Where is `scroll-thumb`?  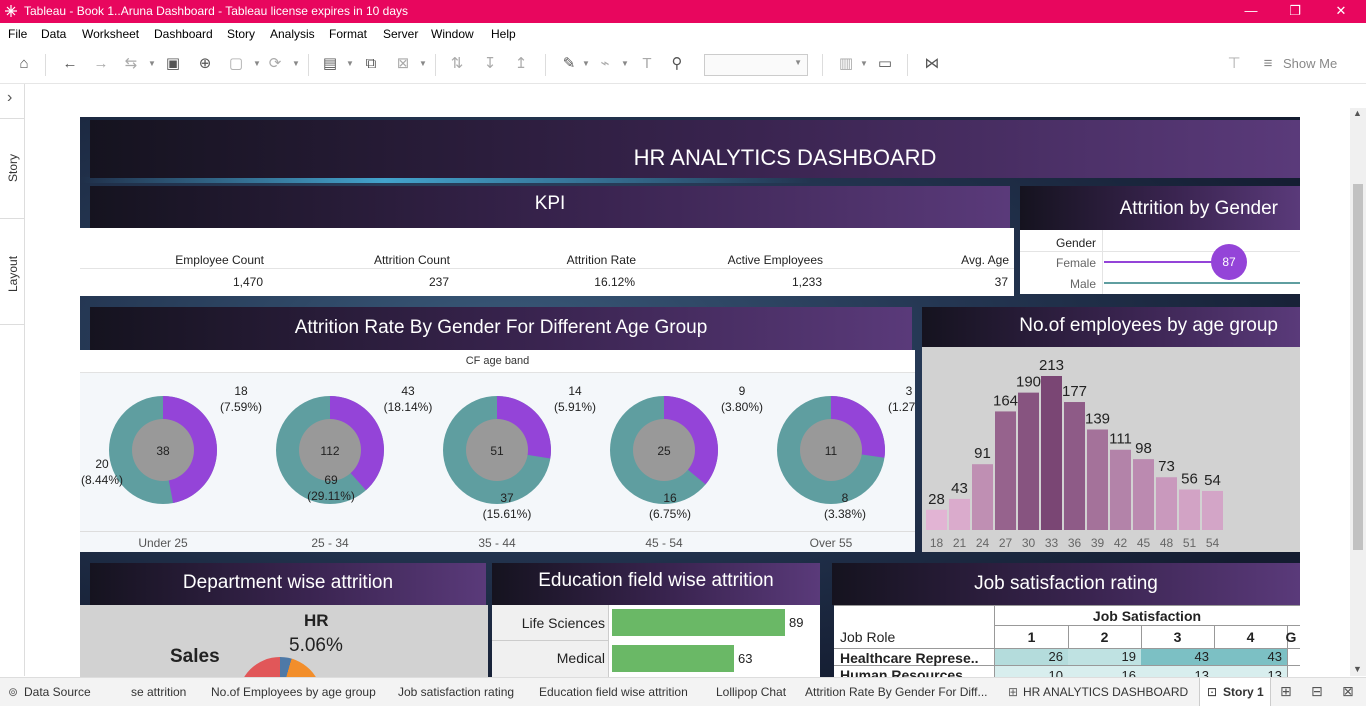 scroll-thumb is located at coordinates (1358, 367).